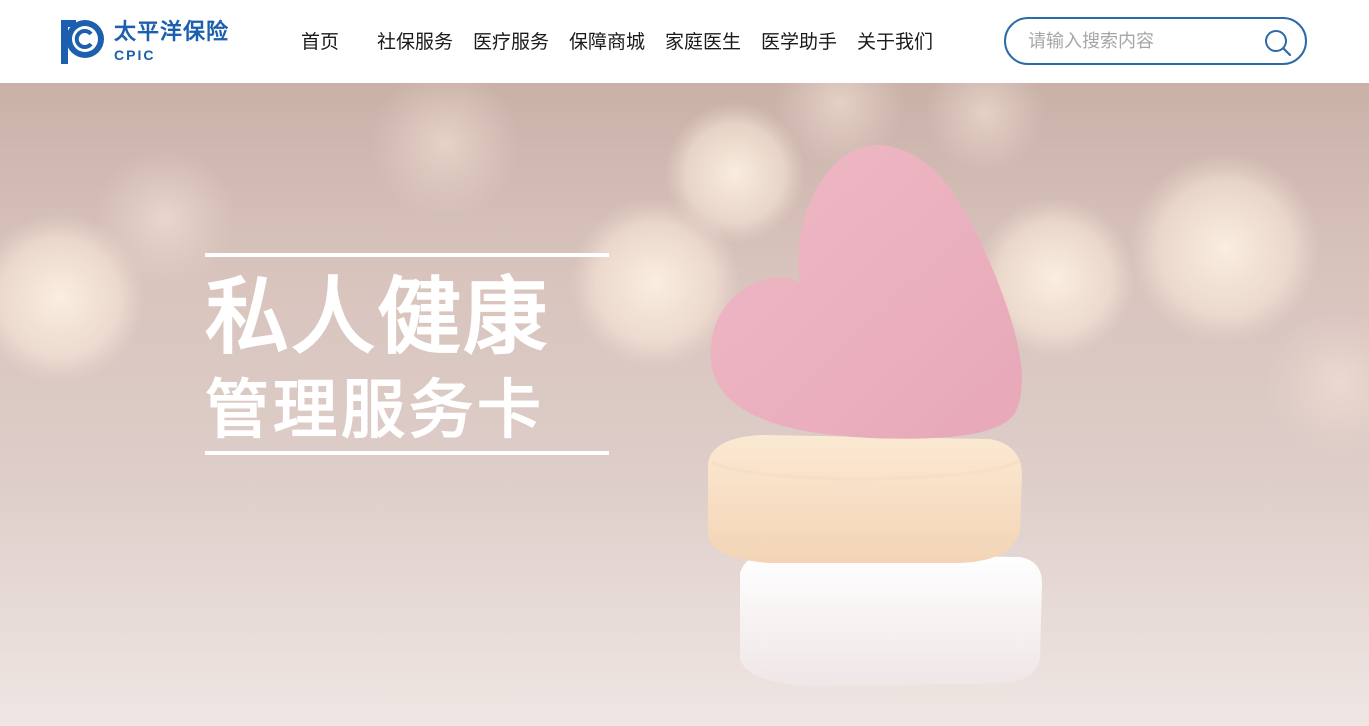 The width and height of the screenshot is (1369, 726). Describe the element at coordinates (895, 40) in the screenshot. I see `nav-item-about-us: 关于我们` at that location.